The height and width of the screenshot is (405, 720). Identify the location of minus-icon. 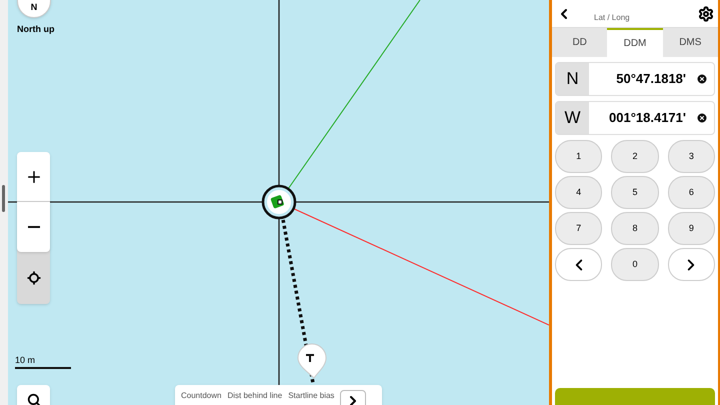
(34, 227).